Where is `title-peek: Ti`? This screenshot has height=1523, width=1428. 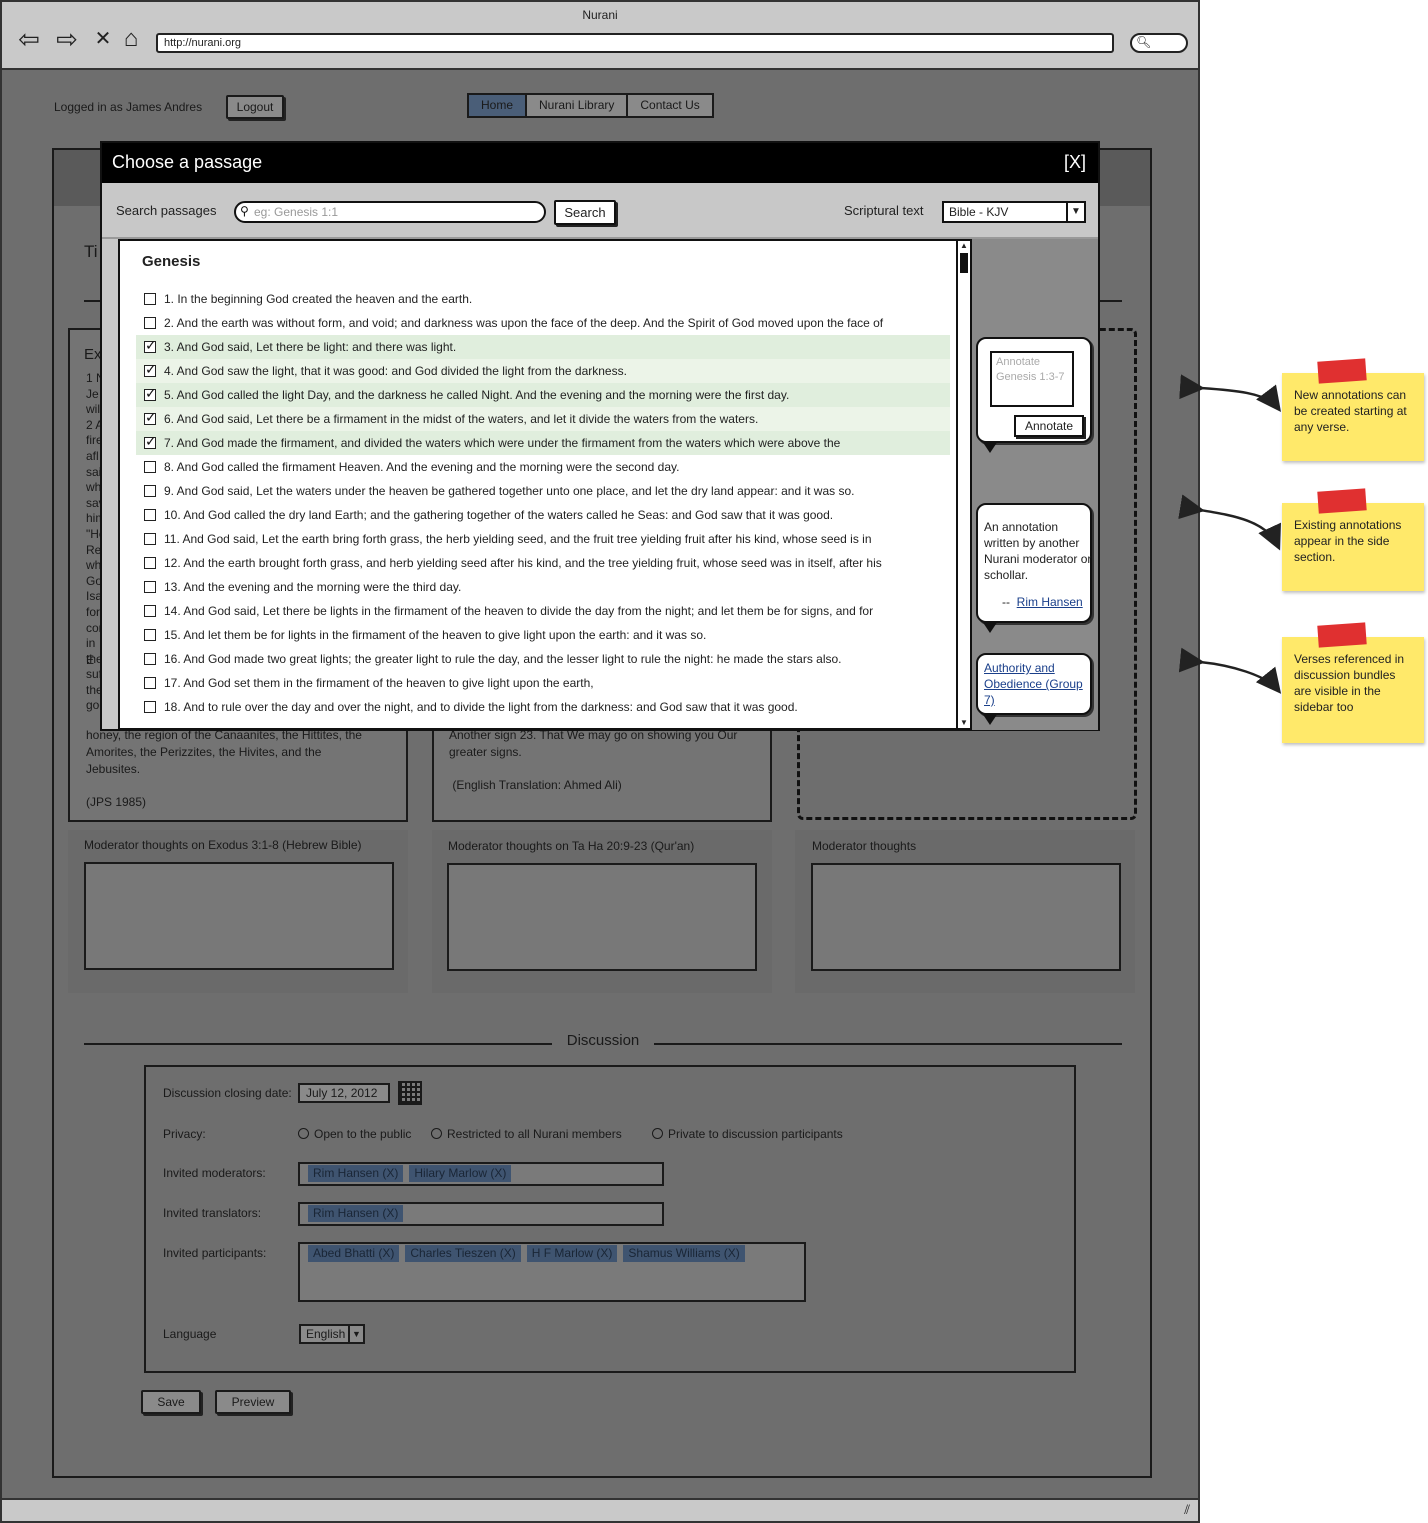
title-peek: Ti is located at coordinates (91, 251).